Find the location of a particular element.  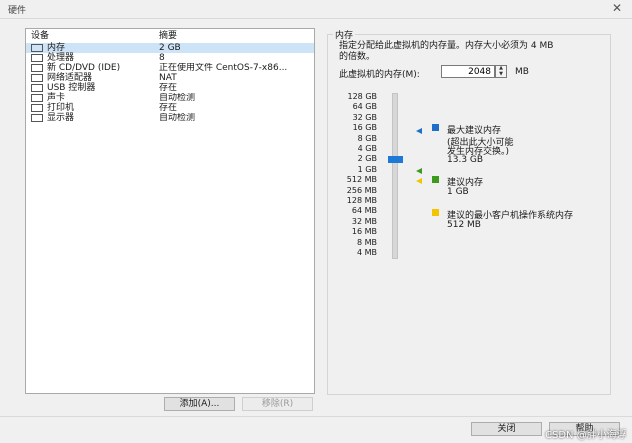

memory-scale-label: 8 GB is located at coordinates (367, 138).